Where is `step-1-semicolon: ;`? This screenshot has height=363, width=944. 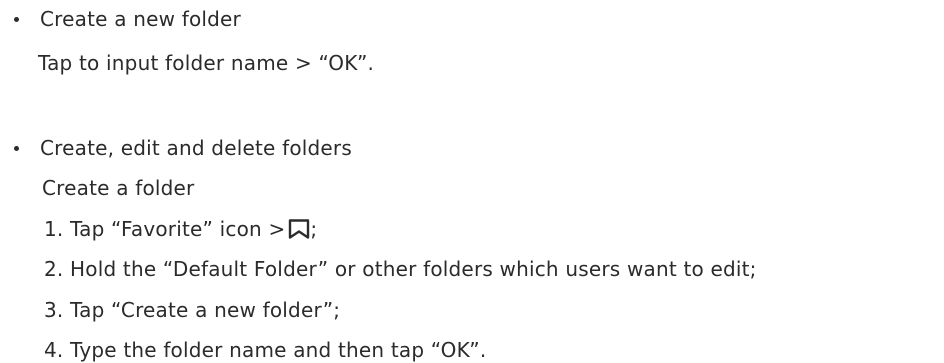 step-1-semicolon: ; is located at coordinates (314, 229).